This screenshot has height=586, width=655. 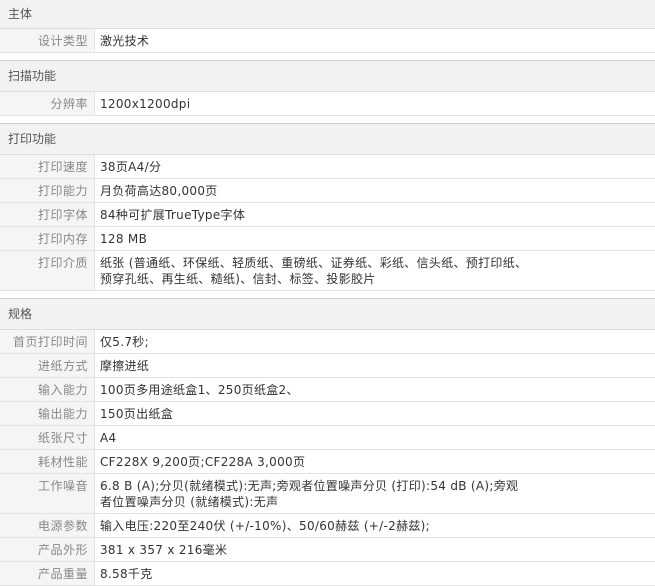 What do you see at coordinates (327, 191) in the screenshot?
I see `spec-row: 打印能力 月负荷高达80,000页` at bounding box center [327, 191].